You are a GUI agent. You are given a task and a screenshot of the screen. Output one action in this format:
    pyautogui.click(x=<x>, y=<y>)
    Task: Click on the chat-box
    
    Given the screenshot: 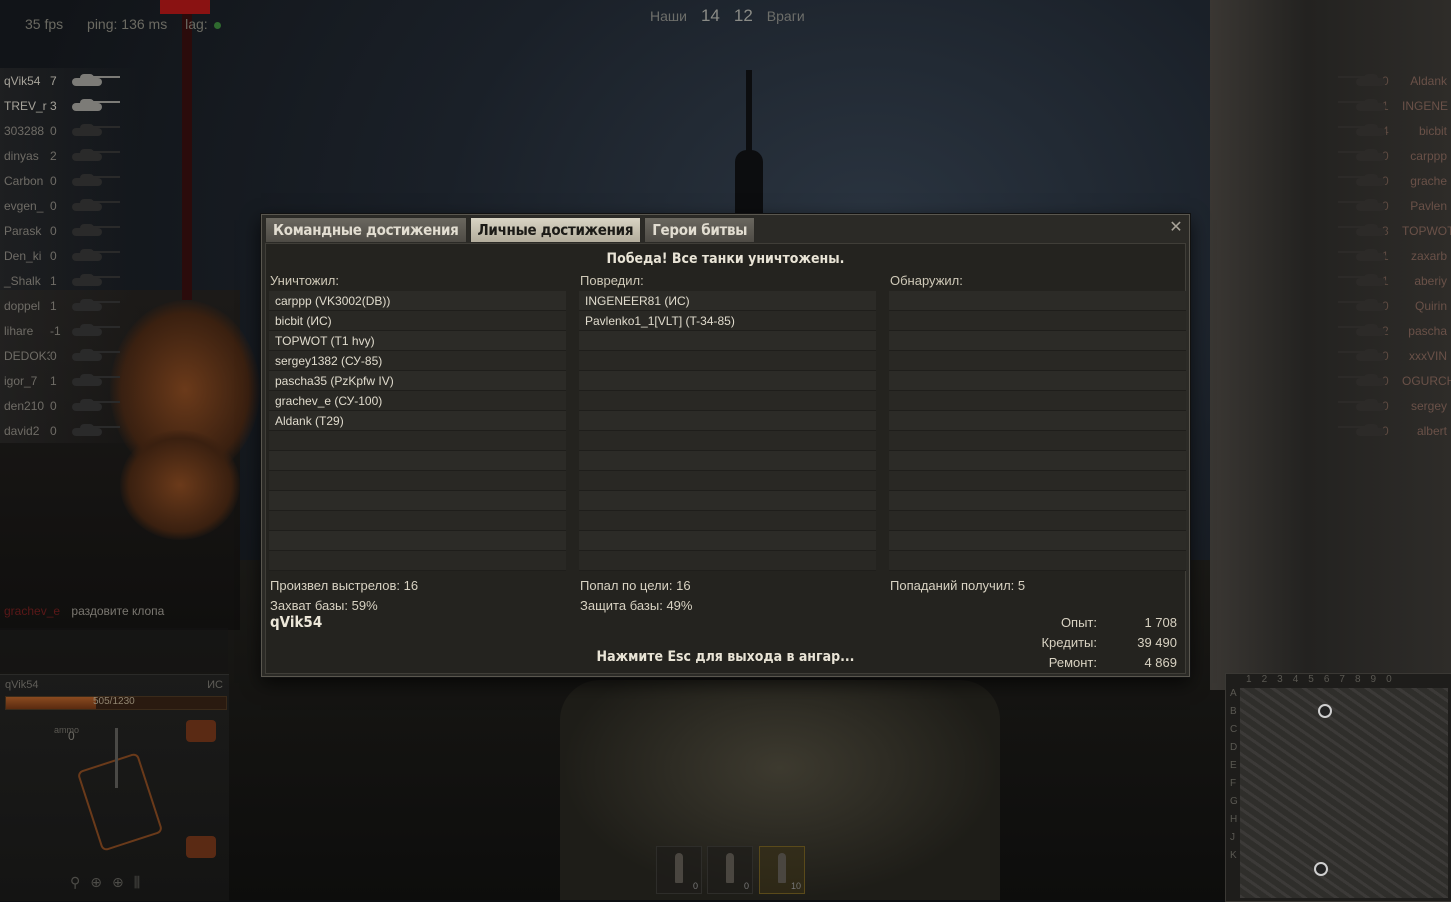 What is the action you would take?
    pyautogui.click(x=114, y=650)
    